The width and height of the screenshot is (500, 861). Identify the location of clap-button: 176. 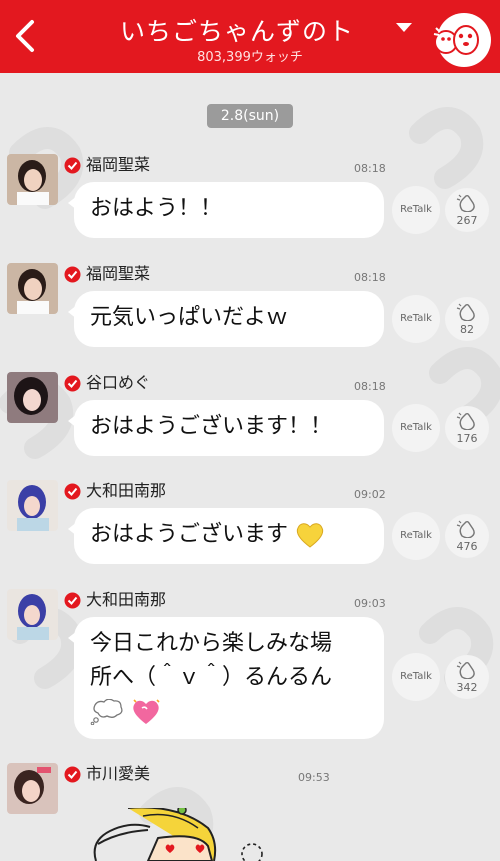
(467, 428).